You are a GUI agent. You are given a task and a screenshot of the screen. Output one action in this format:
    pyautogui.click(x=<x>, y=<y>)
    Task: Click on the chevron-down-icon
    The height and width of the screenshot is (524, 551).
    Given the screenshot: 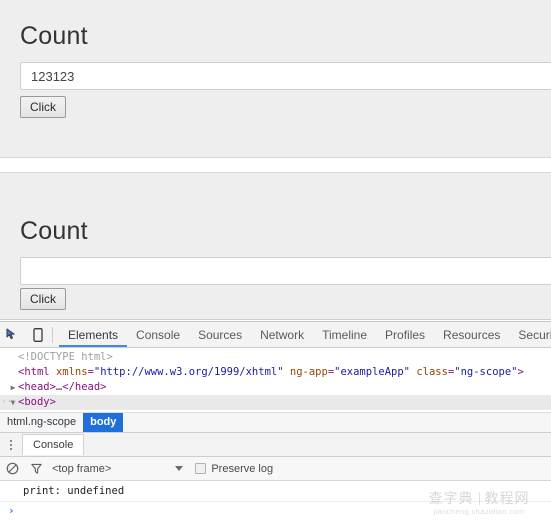 What is the action you would take?
    pyautogui.click(x=179, y=468)
    